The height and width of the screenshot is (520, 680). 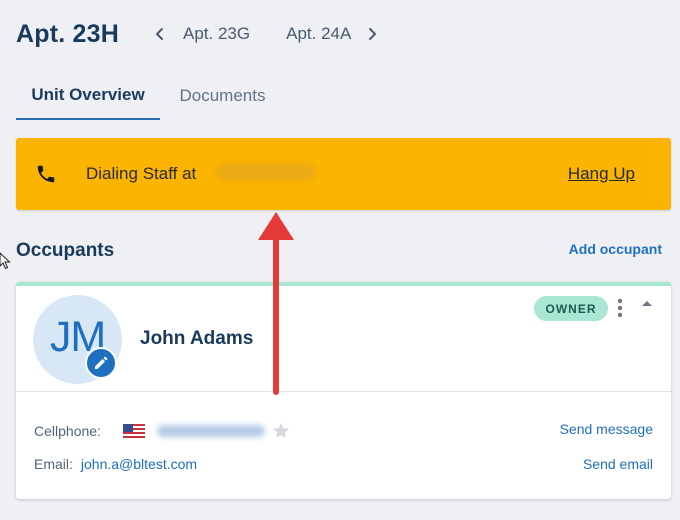 I want to click on cellphone-label: Cellphone:, so click(x=67, y=431).